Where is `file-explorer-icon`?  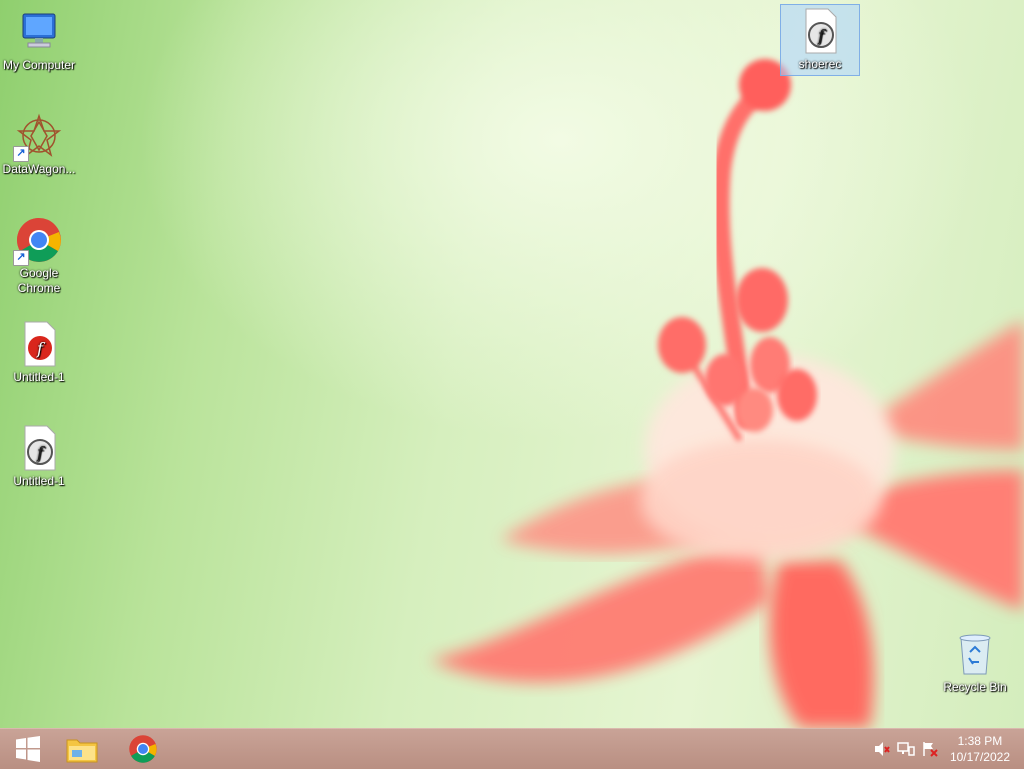 file-explorer-icon is located at coordinates (82, 751).